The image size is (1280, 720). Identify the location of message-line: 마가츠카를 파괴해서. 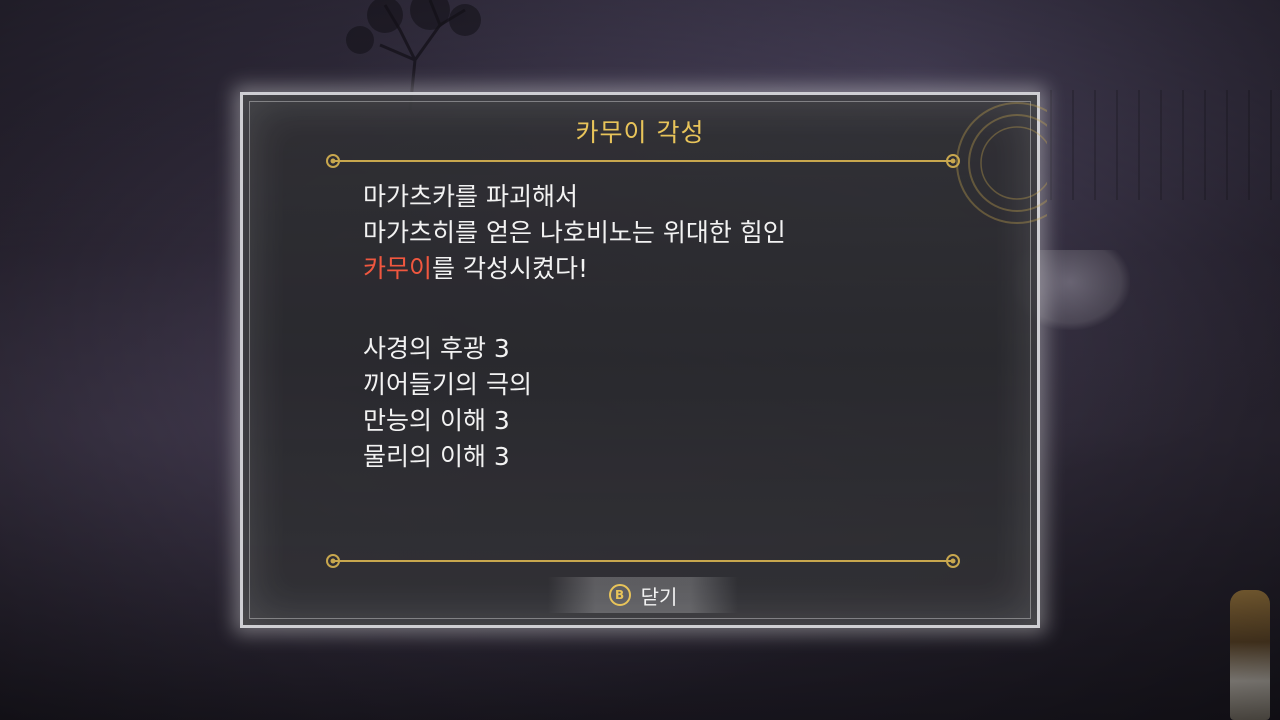
(470, 196).